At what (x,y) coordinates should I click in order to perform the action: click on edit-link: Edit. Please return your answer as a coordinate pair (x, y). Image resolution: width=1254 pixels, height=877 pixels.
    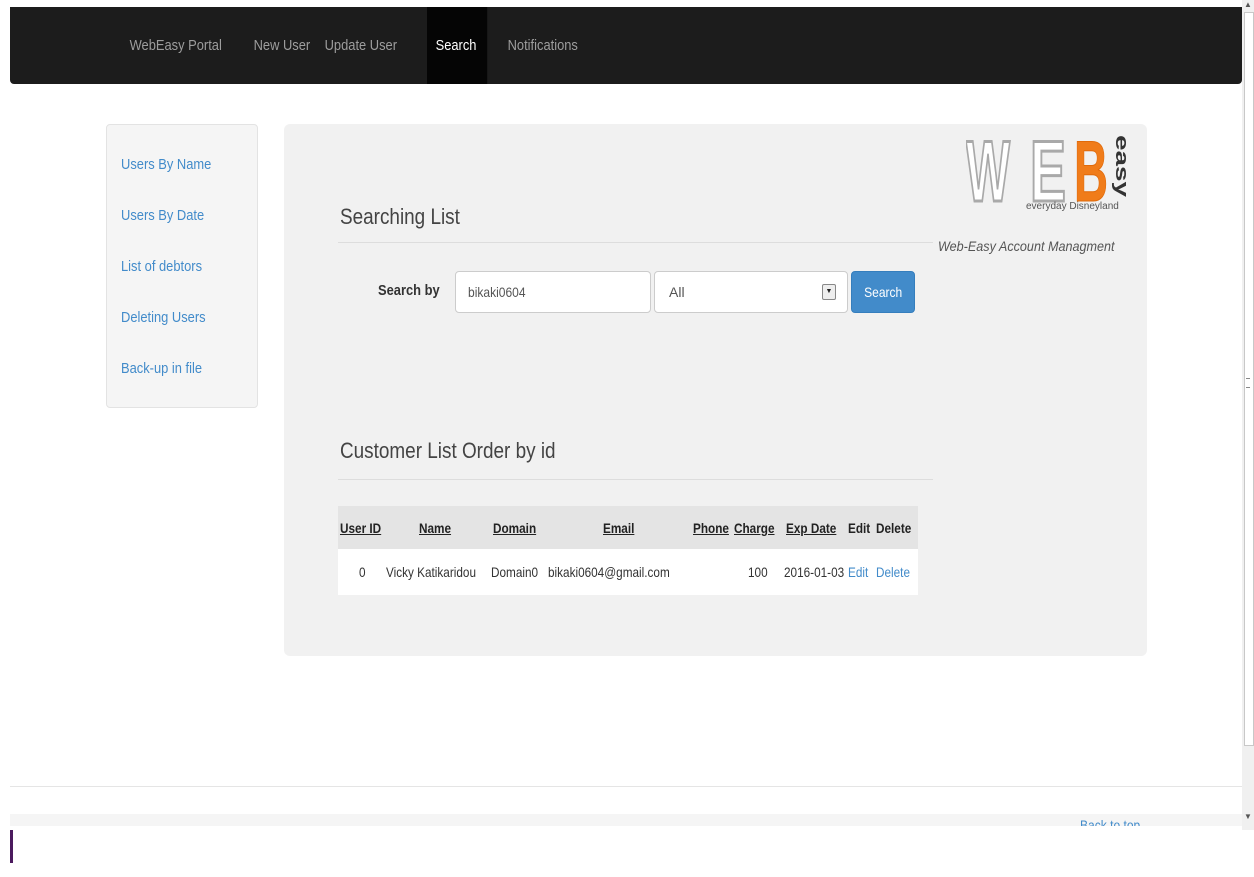
    Looking at the image, I should click on (858, 572).